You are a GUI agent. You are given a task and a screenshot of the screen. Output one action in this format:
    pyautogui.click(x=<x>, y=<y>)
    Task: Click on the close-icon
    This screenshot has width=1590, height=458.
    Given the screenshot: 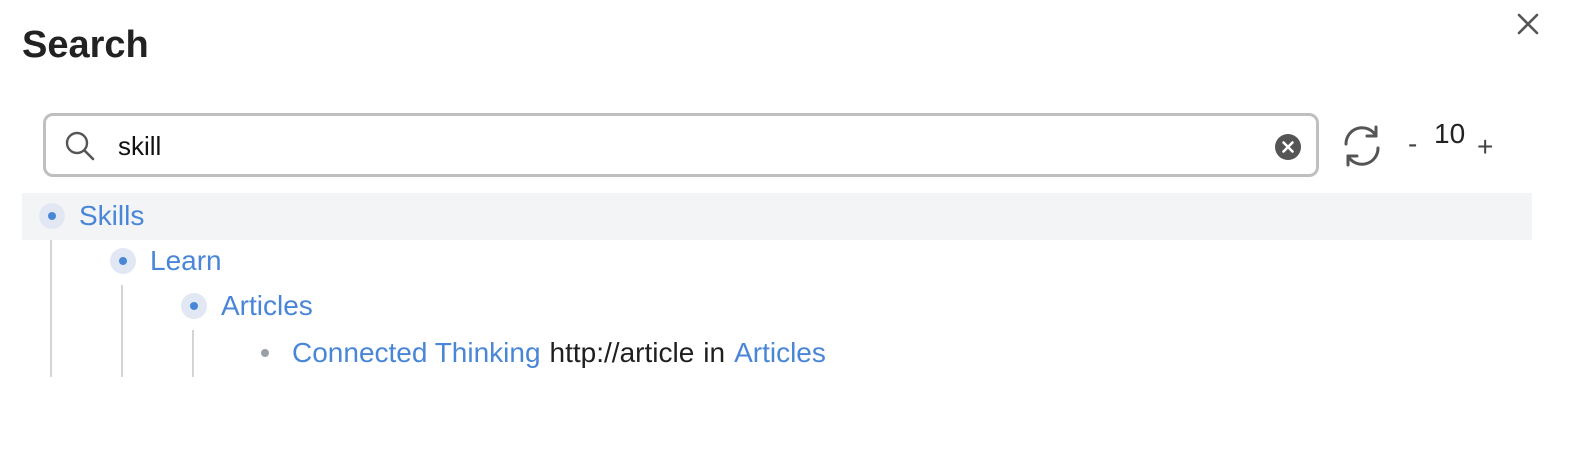 What is the action you would take?
    pyautogui.click(x=1528, y=24)
    